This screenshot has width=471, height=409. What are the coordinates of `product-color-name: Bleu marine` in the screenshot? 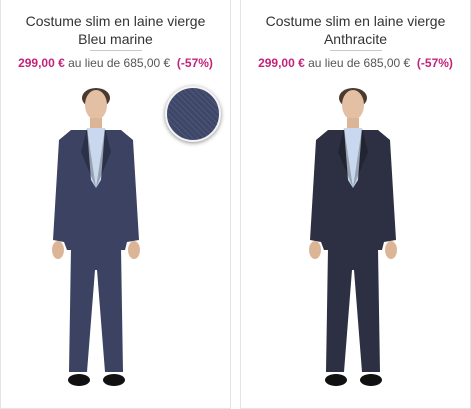 It's located at (115, 39).